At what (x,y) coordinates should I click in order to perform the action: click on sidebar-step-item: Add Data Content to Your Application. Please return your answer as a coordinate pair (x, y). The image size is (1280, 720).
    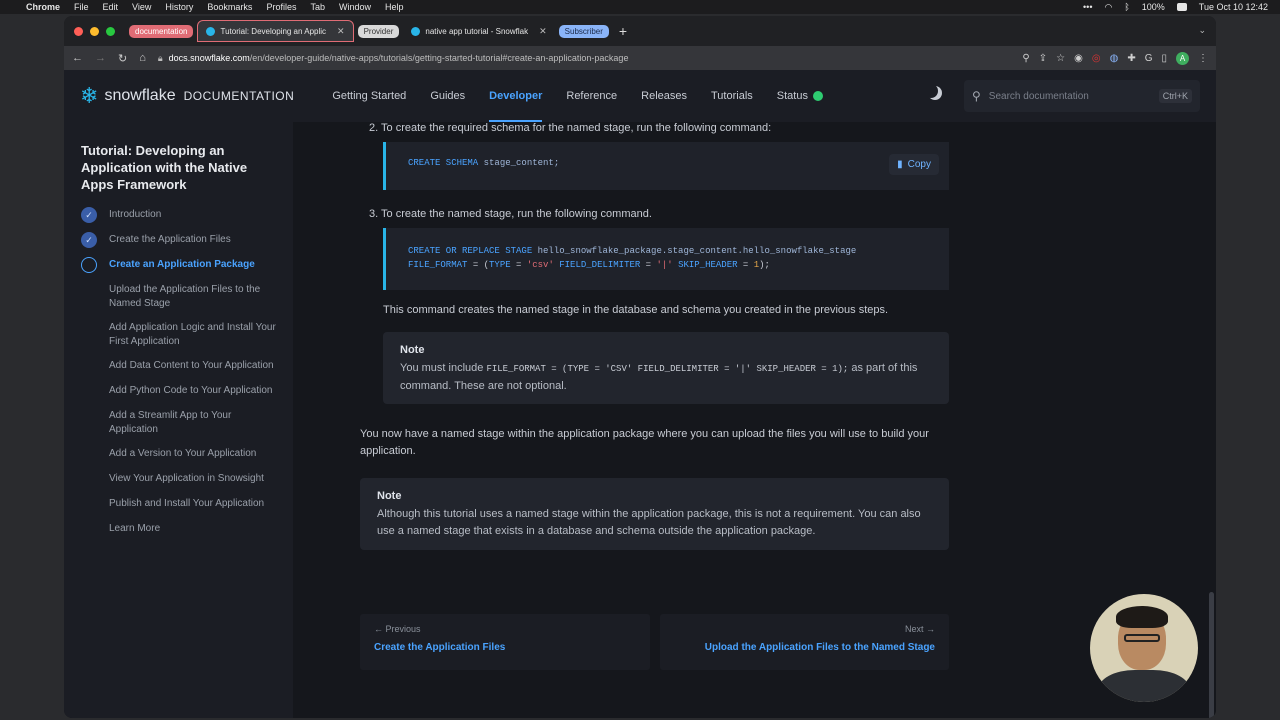
    Looking at the image, I should click on (187, 366).